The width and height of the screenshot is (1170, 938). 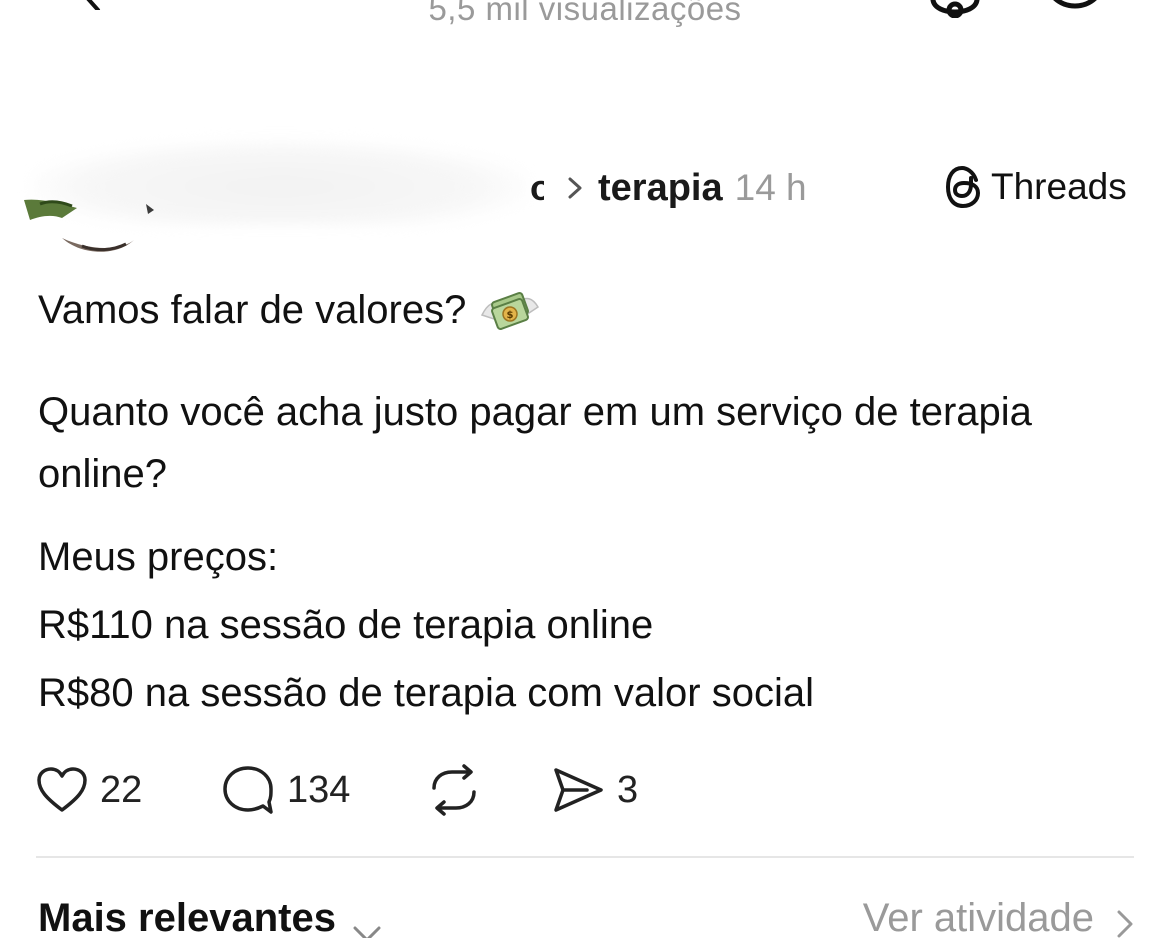 I want to click on comment-icon, so click(x=248, y=790).